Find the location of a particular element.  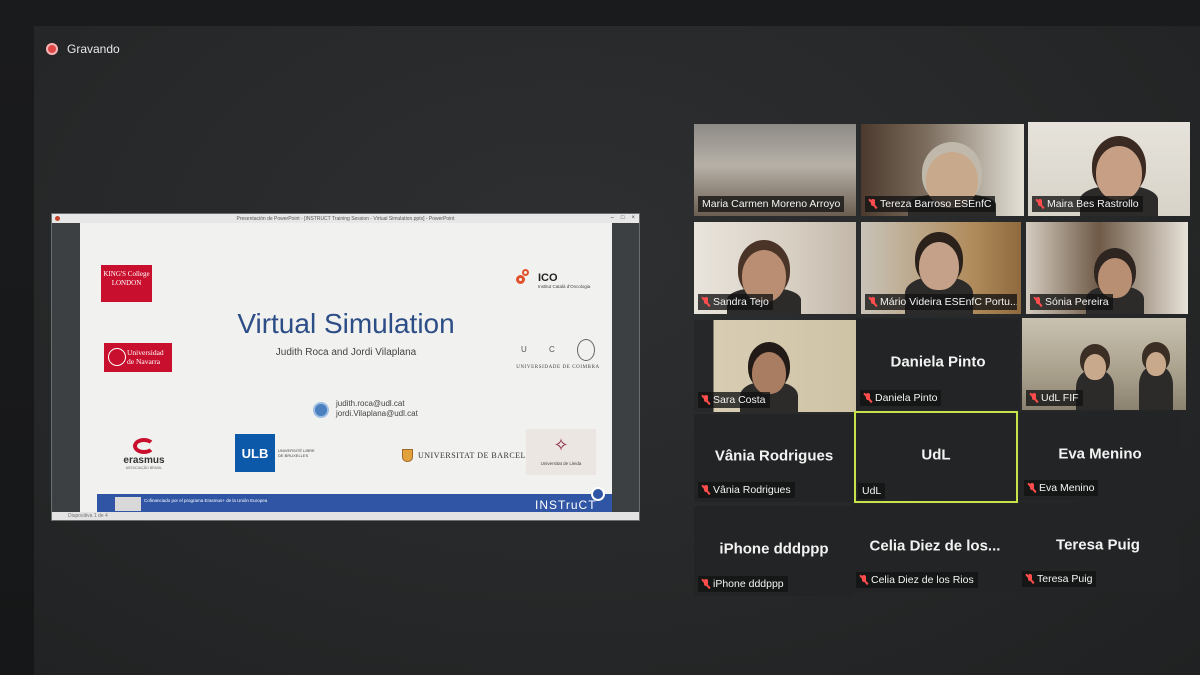

eu-flag-icon is located at coordinates (128, 504).